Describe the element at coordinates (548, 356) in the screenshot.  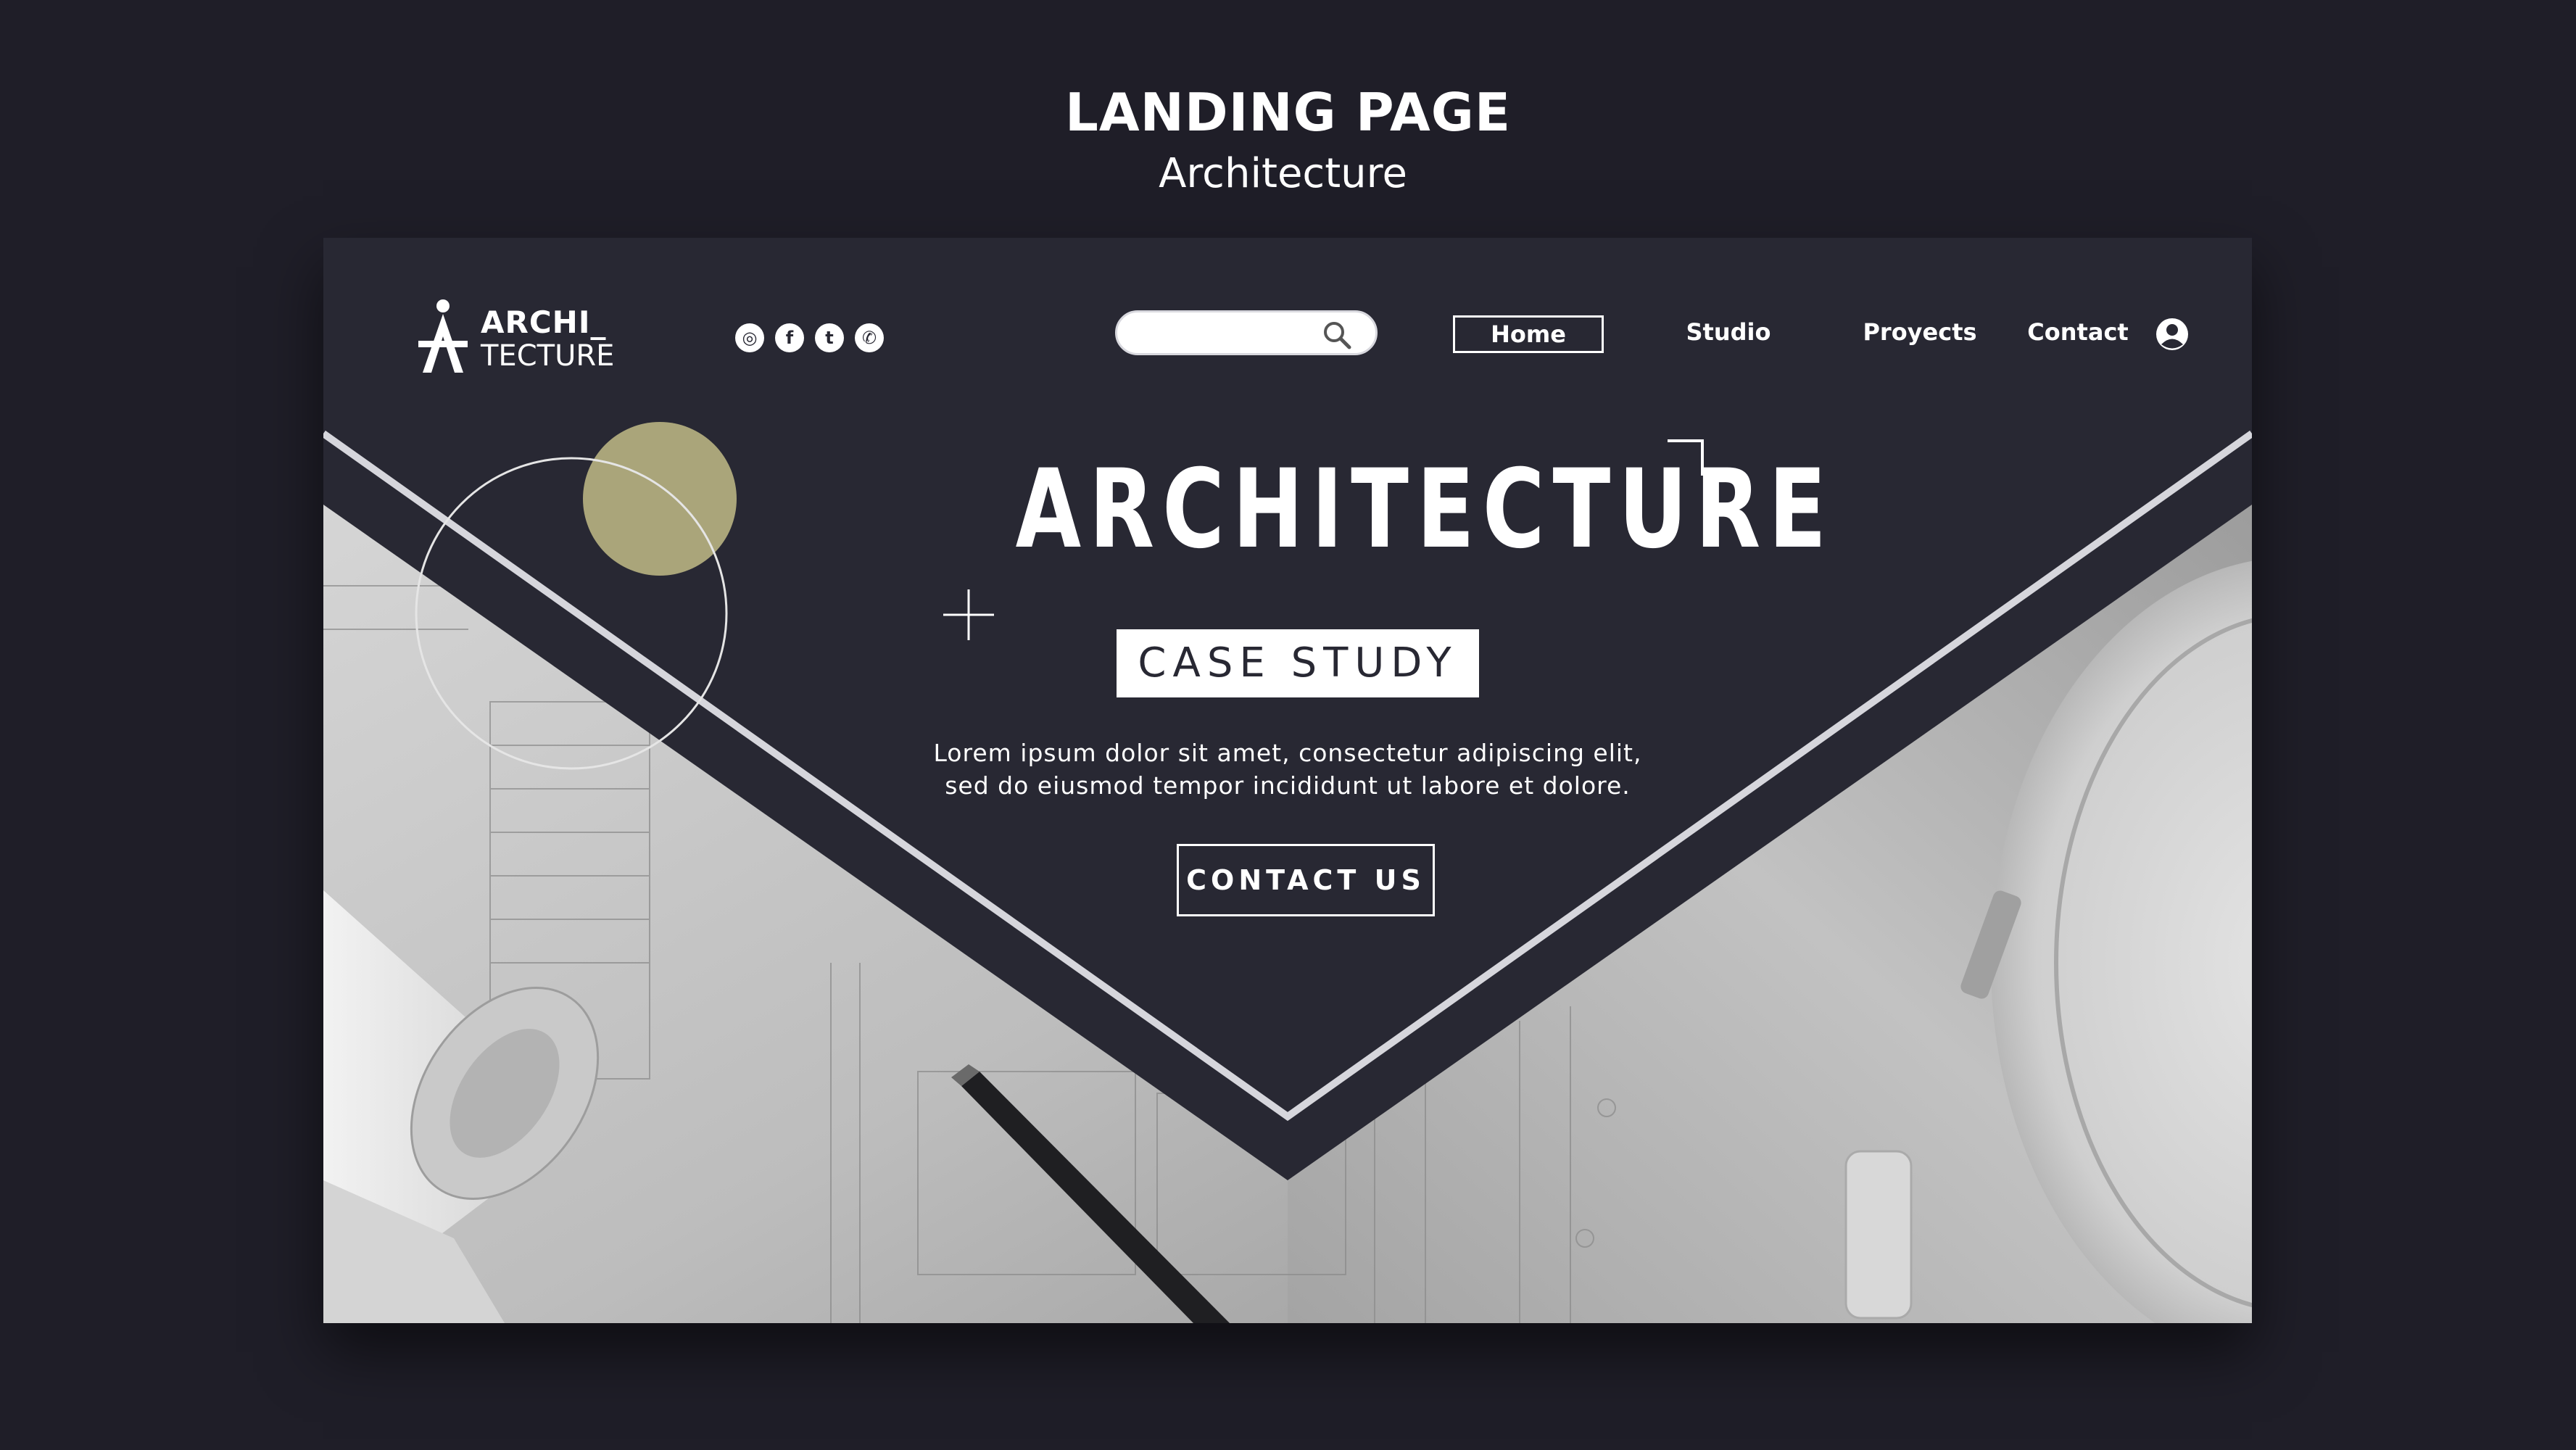
I see `logo-line2: TECTURE` at that location.